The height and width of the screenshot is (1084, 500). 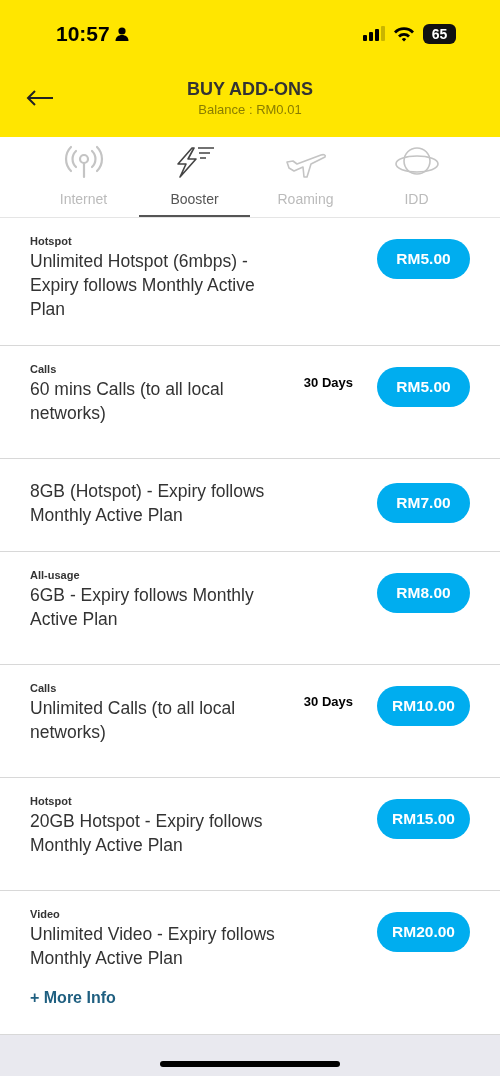 What do you see at coordinates (143, 285) in the screenshot?
I see `addon-title: Unlimited Hotspot (6mbps) - Expiry follows Monthly Active Plan` at bounding box center [143, 285].